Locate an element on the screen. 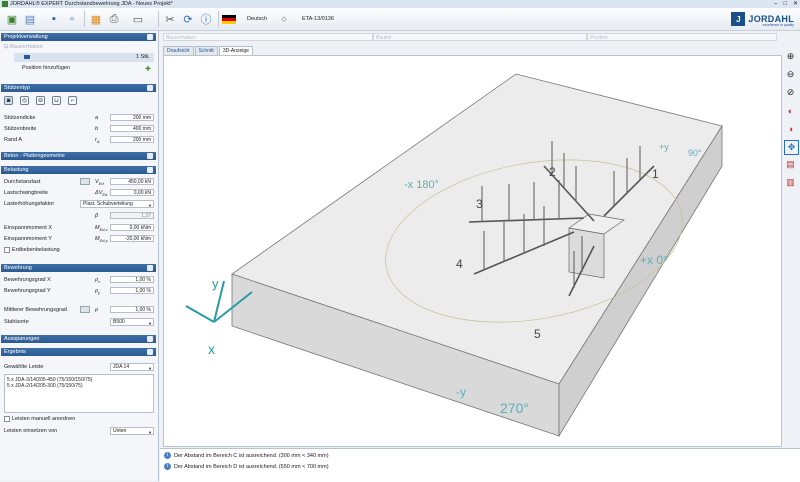 The height and width of the screenshot is (482, 800). moment-y-input: -20,00 kNm is located at coordinates (132, 238).